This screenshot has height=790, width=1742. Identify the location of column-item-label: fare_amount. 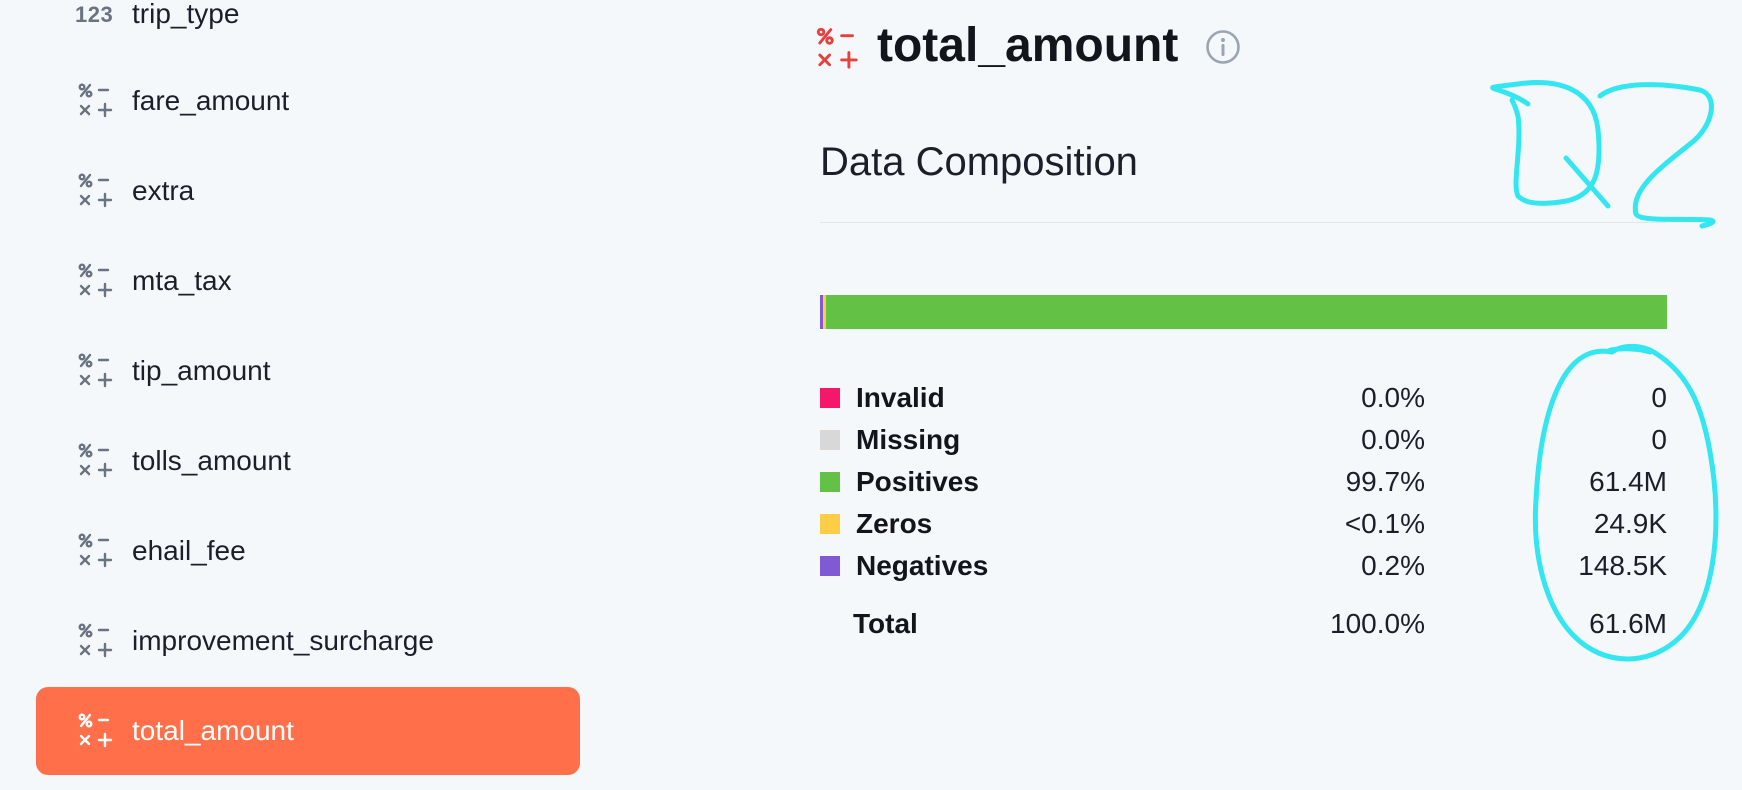
(211, 100).